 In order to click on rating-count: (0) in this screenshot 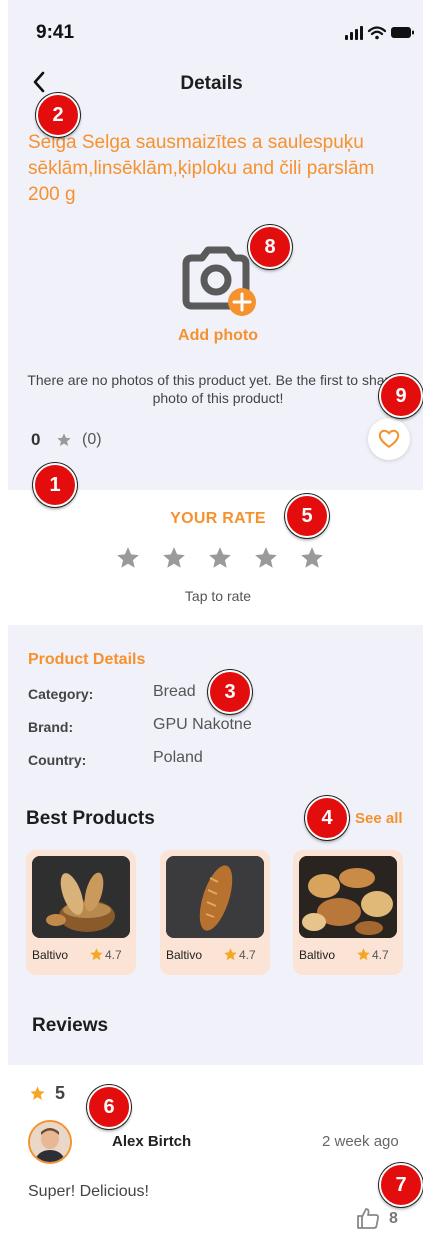, I will do `click(92, 439)`.